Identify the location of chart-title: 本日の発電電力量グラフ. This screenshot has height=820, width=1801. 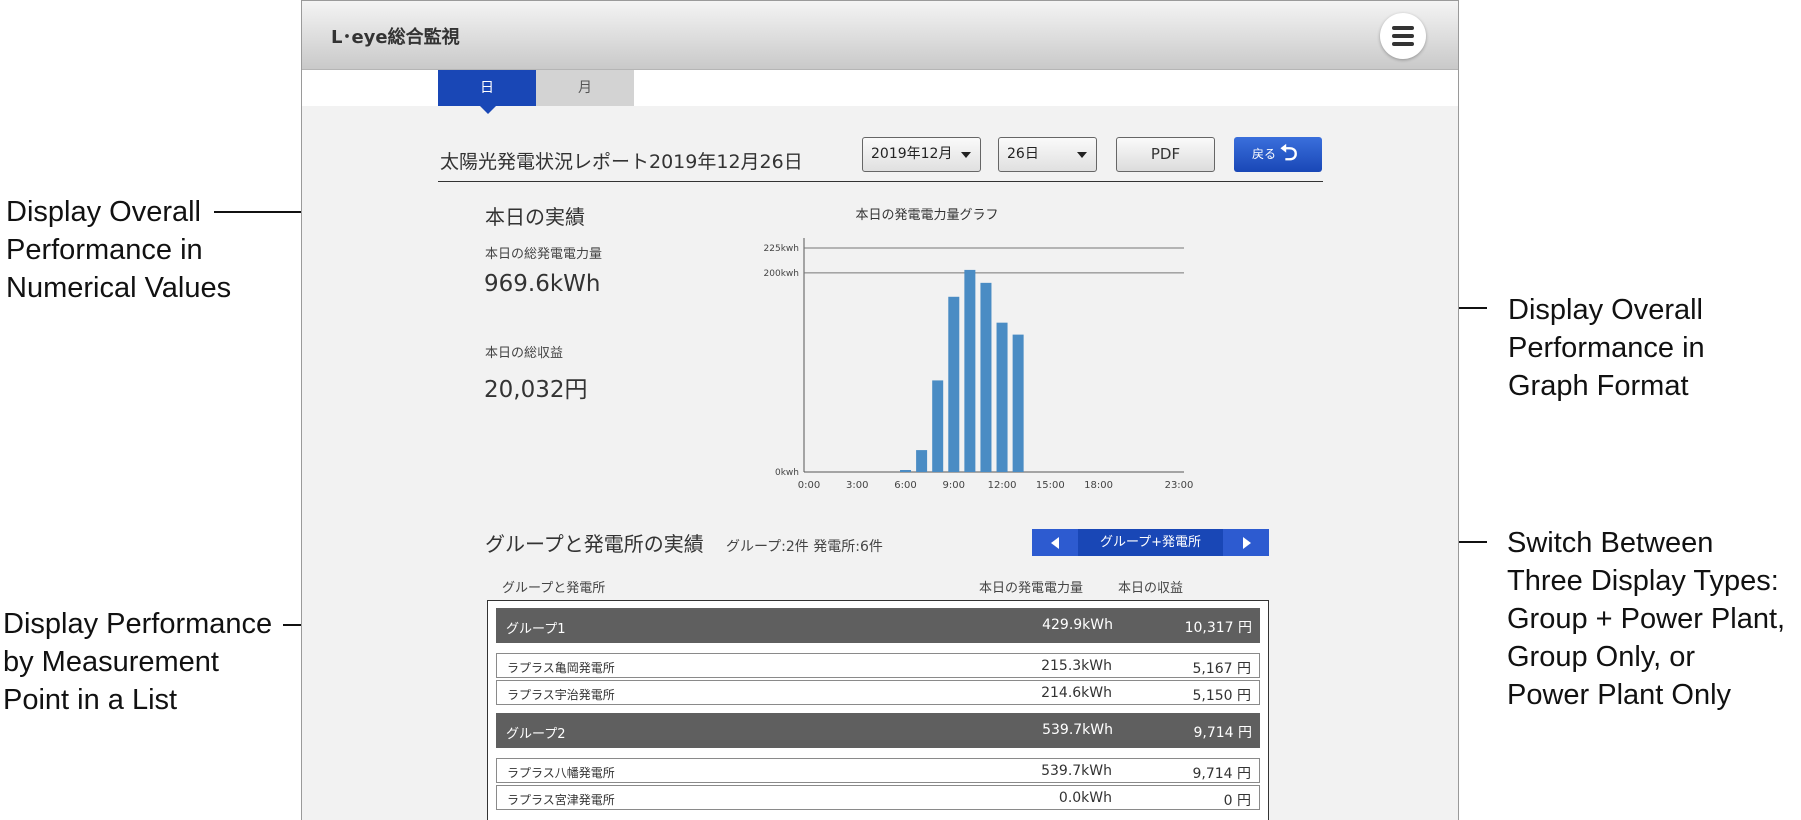
(927, 215).